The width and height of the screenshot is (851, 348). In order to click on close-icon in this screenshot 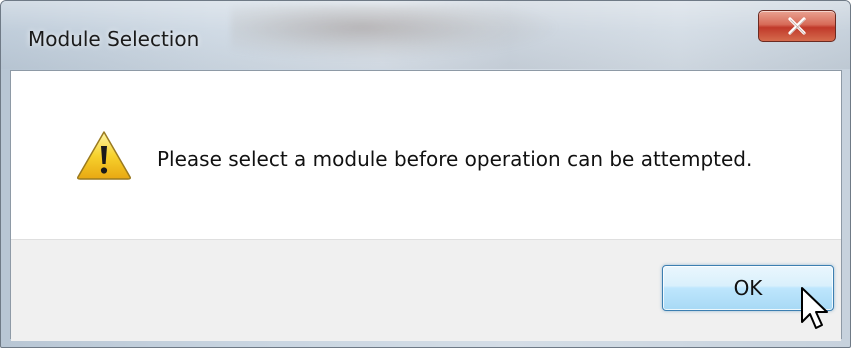, I will do `click(797, 26)`.